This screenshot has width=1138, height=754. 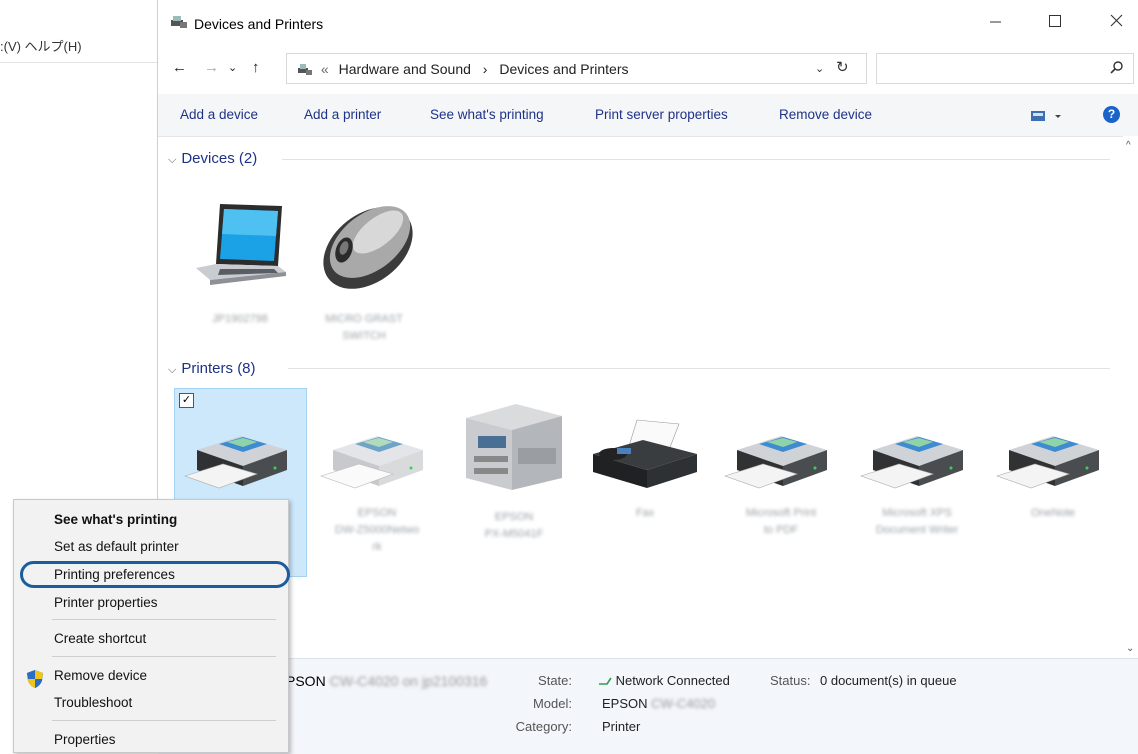 I want to click on printer-label: Fax, so click(x=645, y=513).